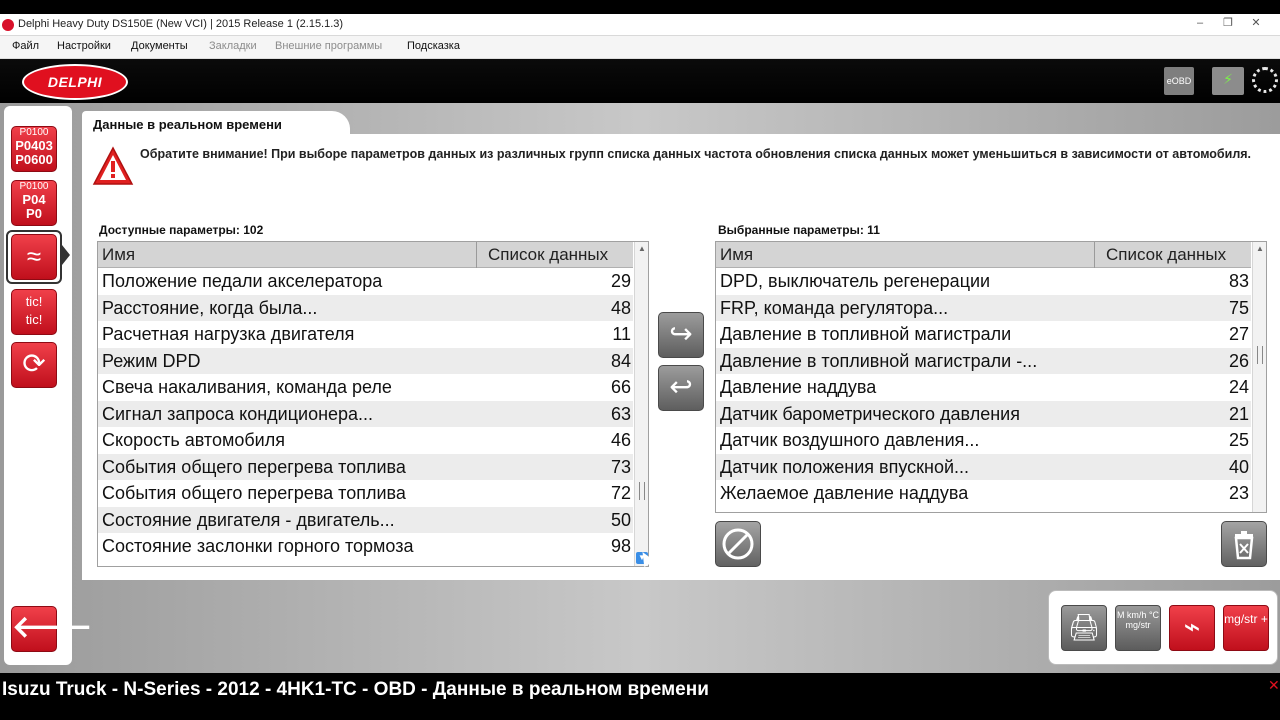 This screenshot has width=1280, height=720. I want to click on param-list-number: 40, so click(1238, 466).